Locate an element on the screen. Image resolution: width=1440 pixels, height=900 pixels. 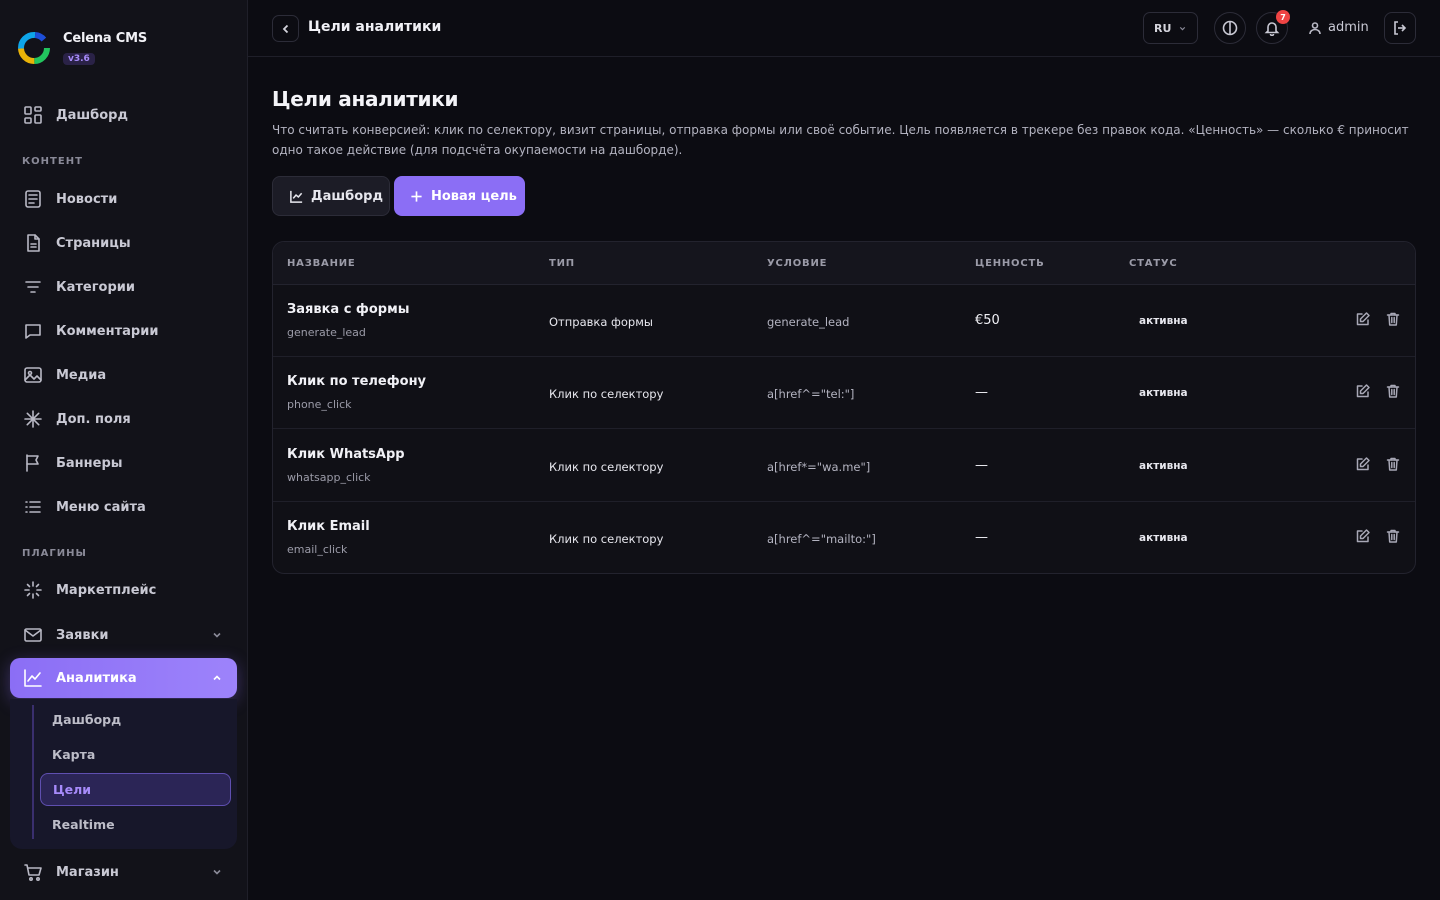
analytics-submenu: Дашборд Карта Цели Realtime is located at coordinates (123, 774).